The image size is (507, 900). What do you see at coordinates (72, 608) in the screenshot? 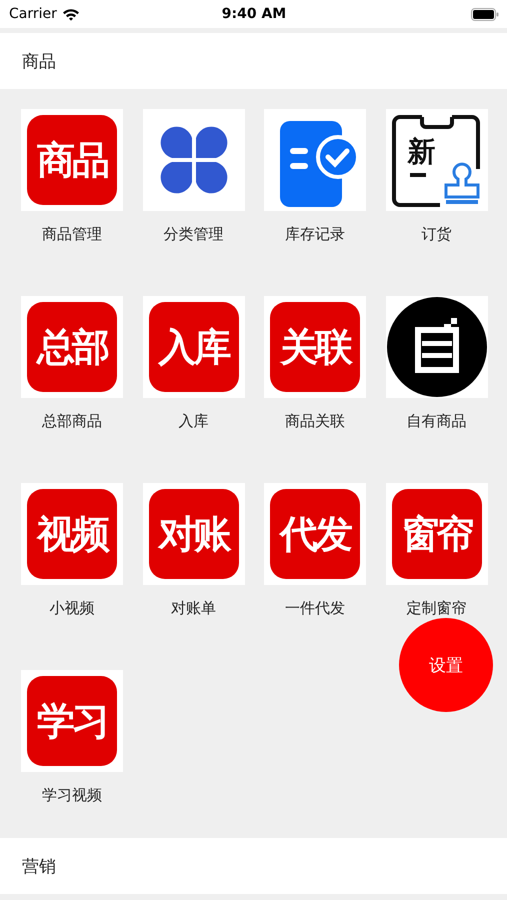
I see `tile-label: 小视频` at bounding box center [72, 608].